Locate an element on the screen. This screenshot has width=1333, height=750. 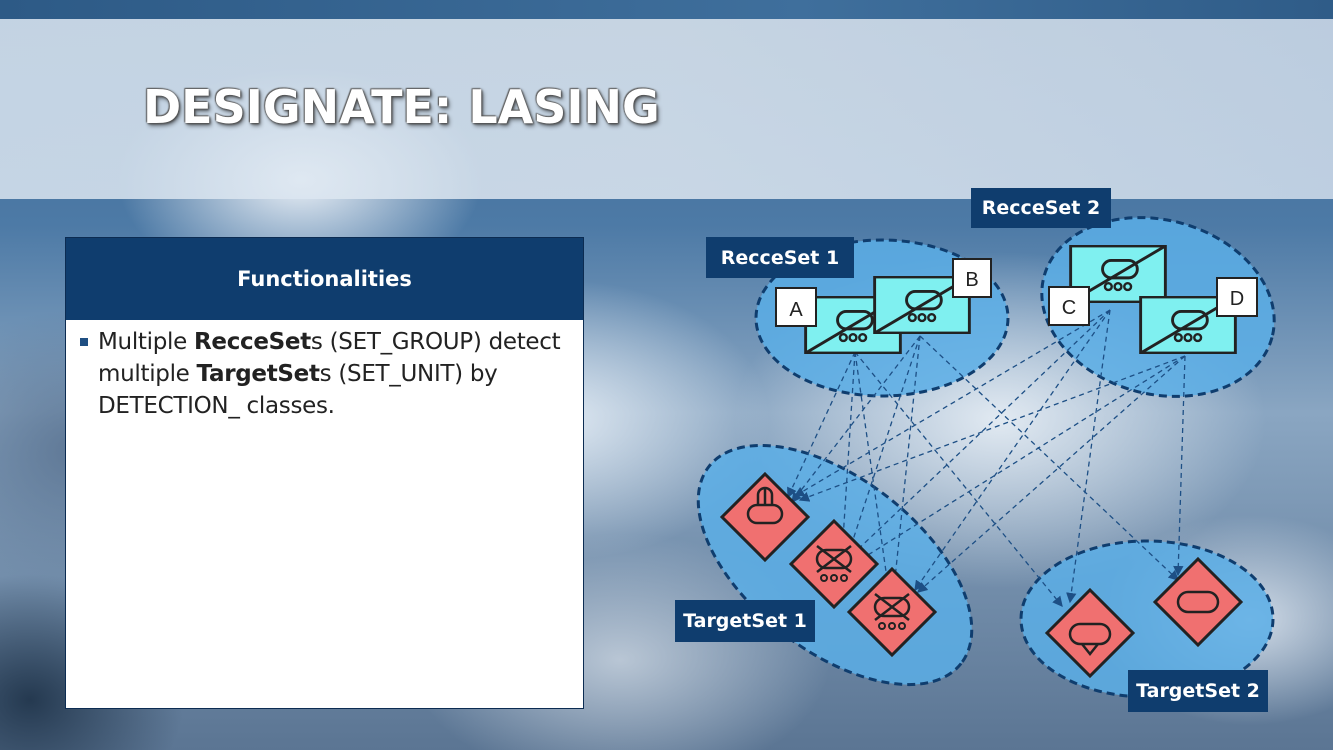
unit-label-c: C is located at coordinates (1069, 308).